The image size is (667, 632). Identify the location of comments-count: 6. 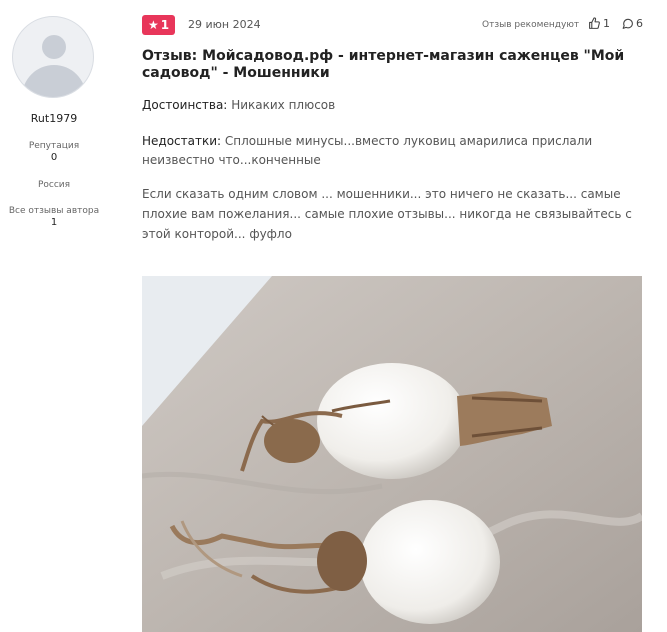
(639, 23).